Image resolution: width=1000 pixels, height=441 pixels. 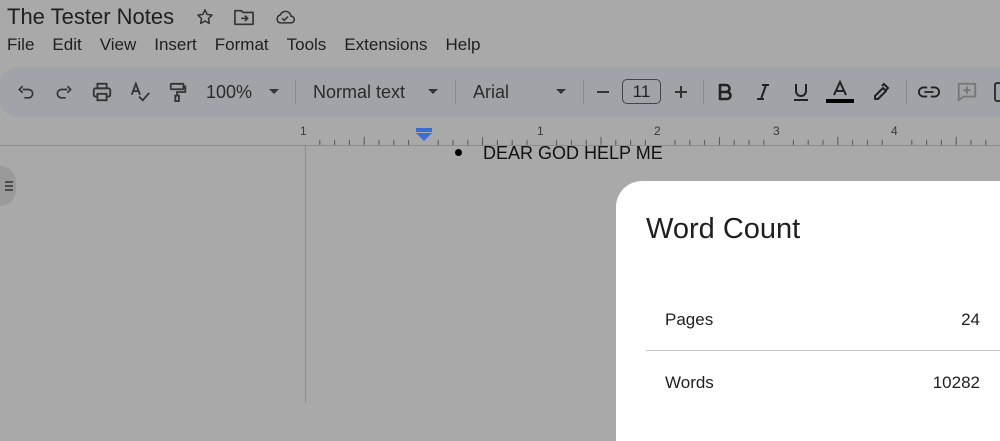 I want to click on menu-insert: Insert, so click(x=175, y=45).